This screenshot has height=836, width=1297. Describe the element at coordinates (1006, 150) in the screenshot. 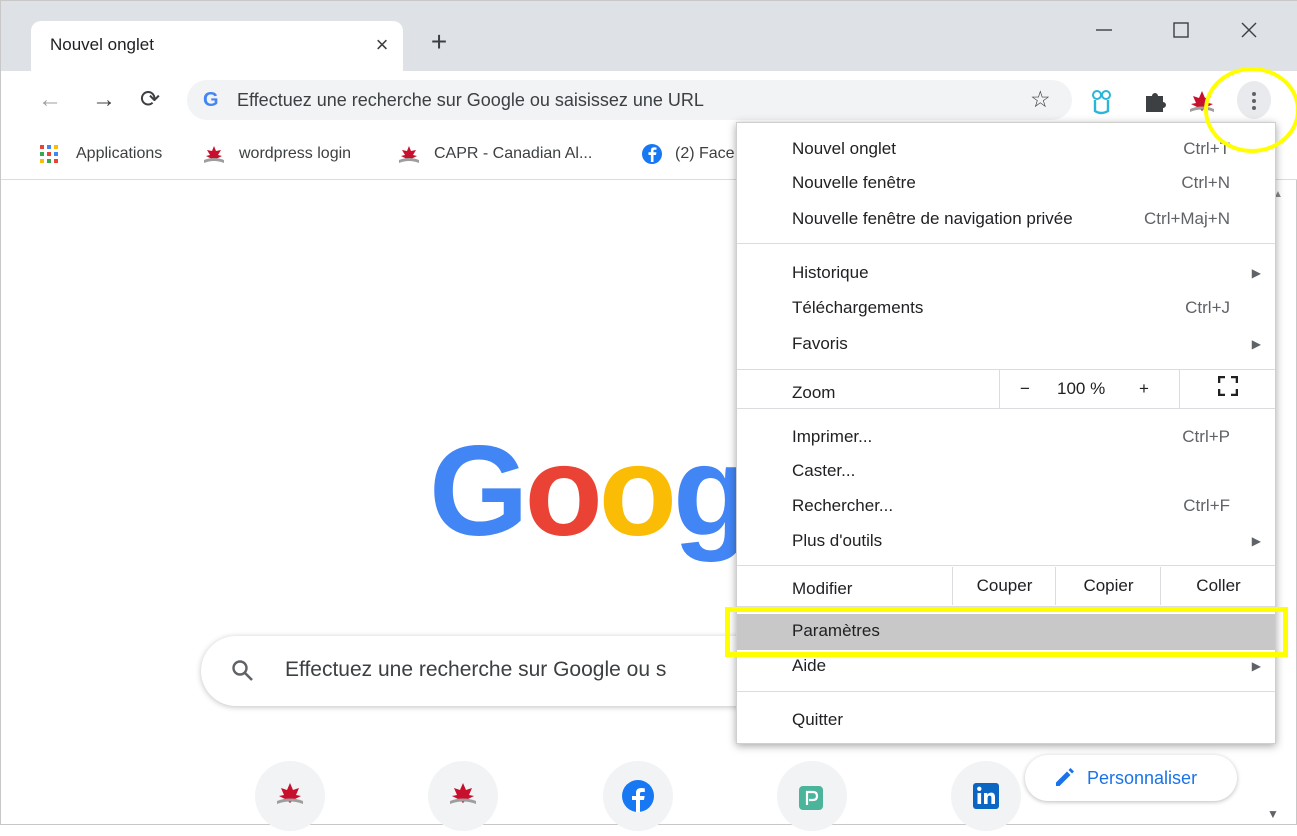

I see `menu-item-new-tab: Nouvel onglet Ctrl+T` at that location.